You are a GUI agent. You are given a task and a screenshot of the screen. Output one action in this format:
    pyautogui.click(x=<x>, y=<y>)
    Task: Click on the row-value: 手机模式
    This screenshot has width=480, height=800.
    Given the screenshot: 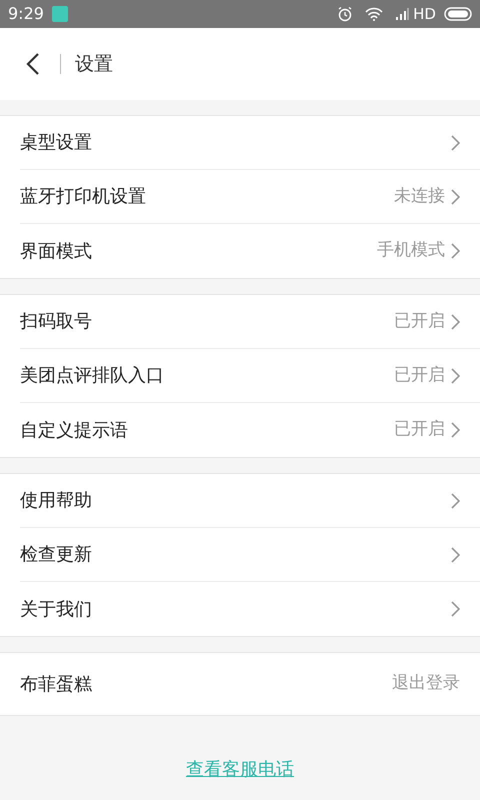 What is the action you would take?
    pyautogui.click(x=411, y=250)
    